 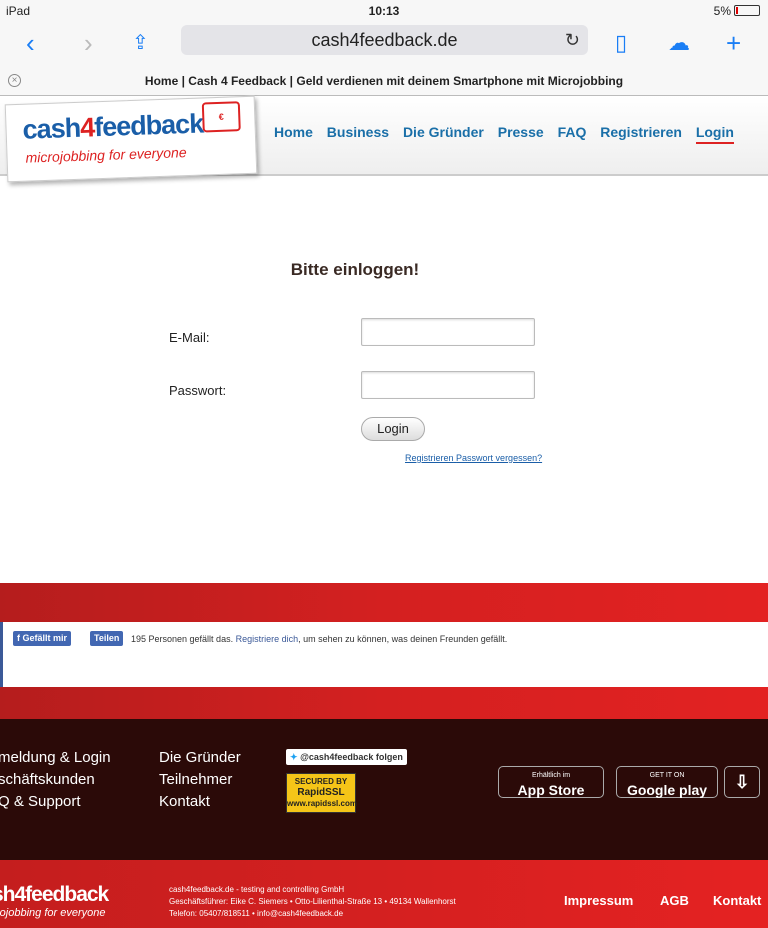 I want to click on nav-founders: Die Gründer, so click(x=443, y=132).